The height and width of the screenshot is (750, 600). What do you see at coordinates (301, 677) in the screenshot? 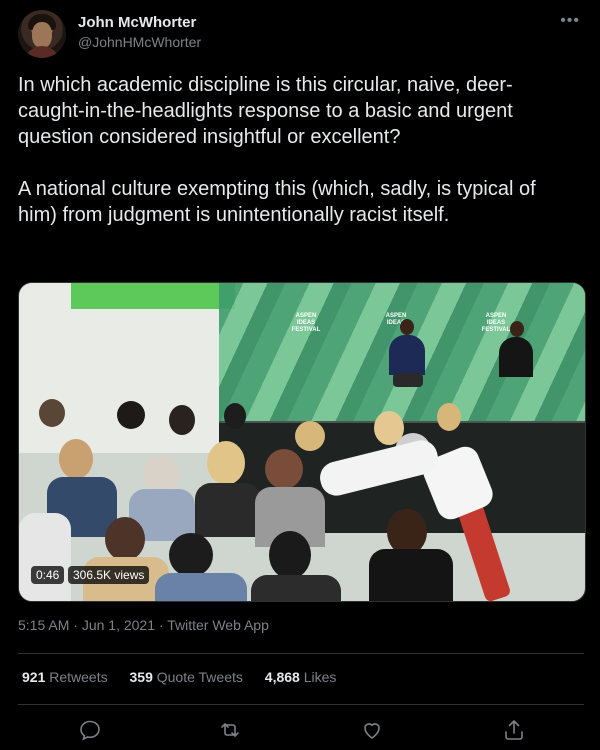
I see `likes-stat: 4,868 Likes` at bounding box center [301, 677].